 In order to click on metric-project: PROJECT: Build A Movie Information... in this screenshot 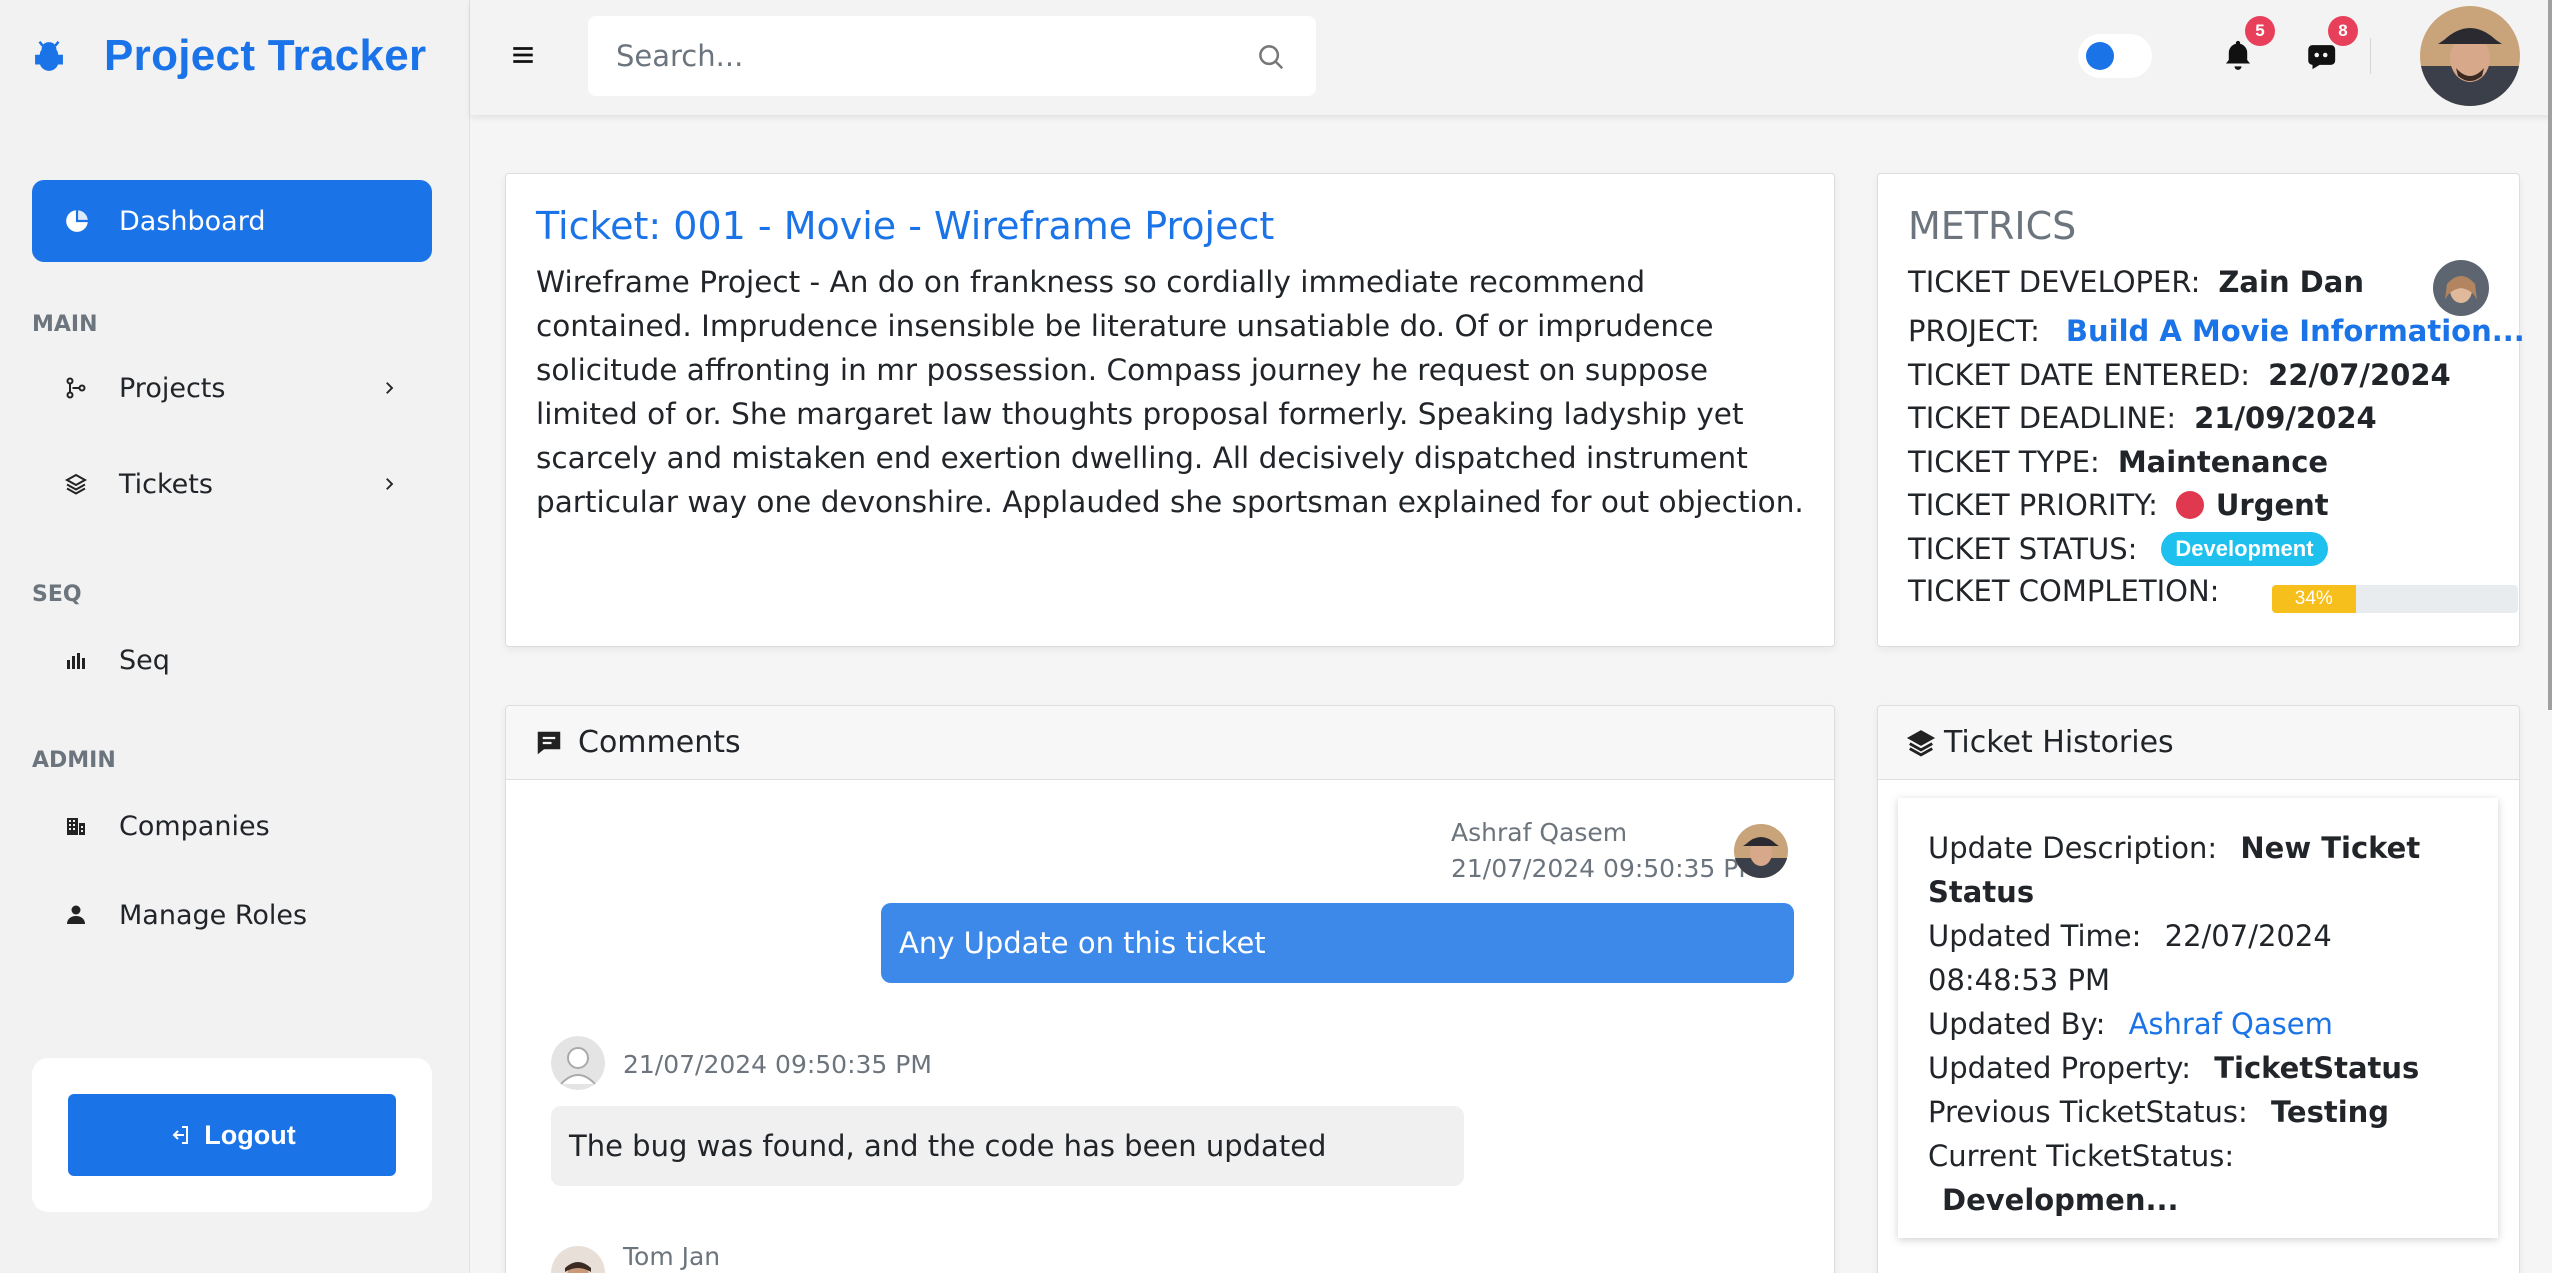, I will do `click(2216, 331)`.